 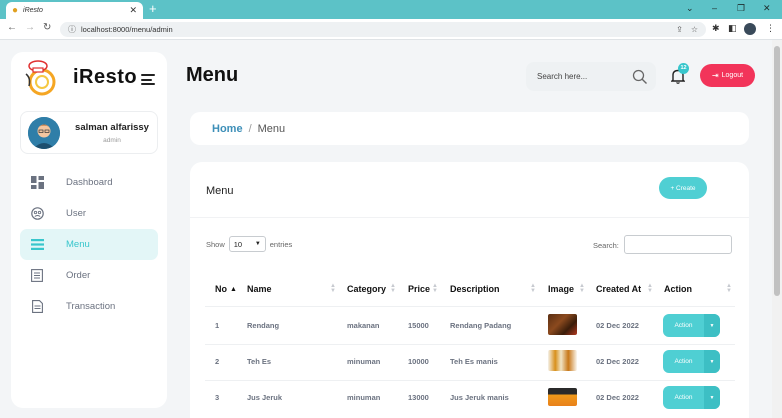 I want to click on user-role: admin, so click(x=112, y=140).